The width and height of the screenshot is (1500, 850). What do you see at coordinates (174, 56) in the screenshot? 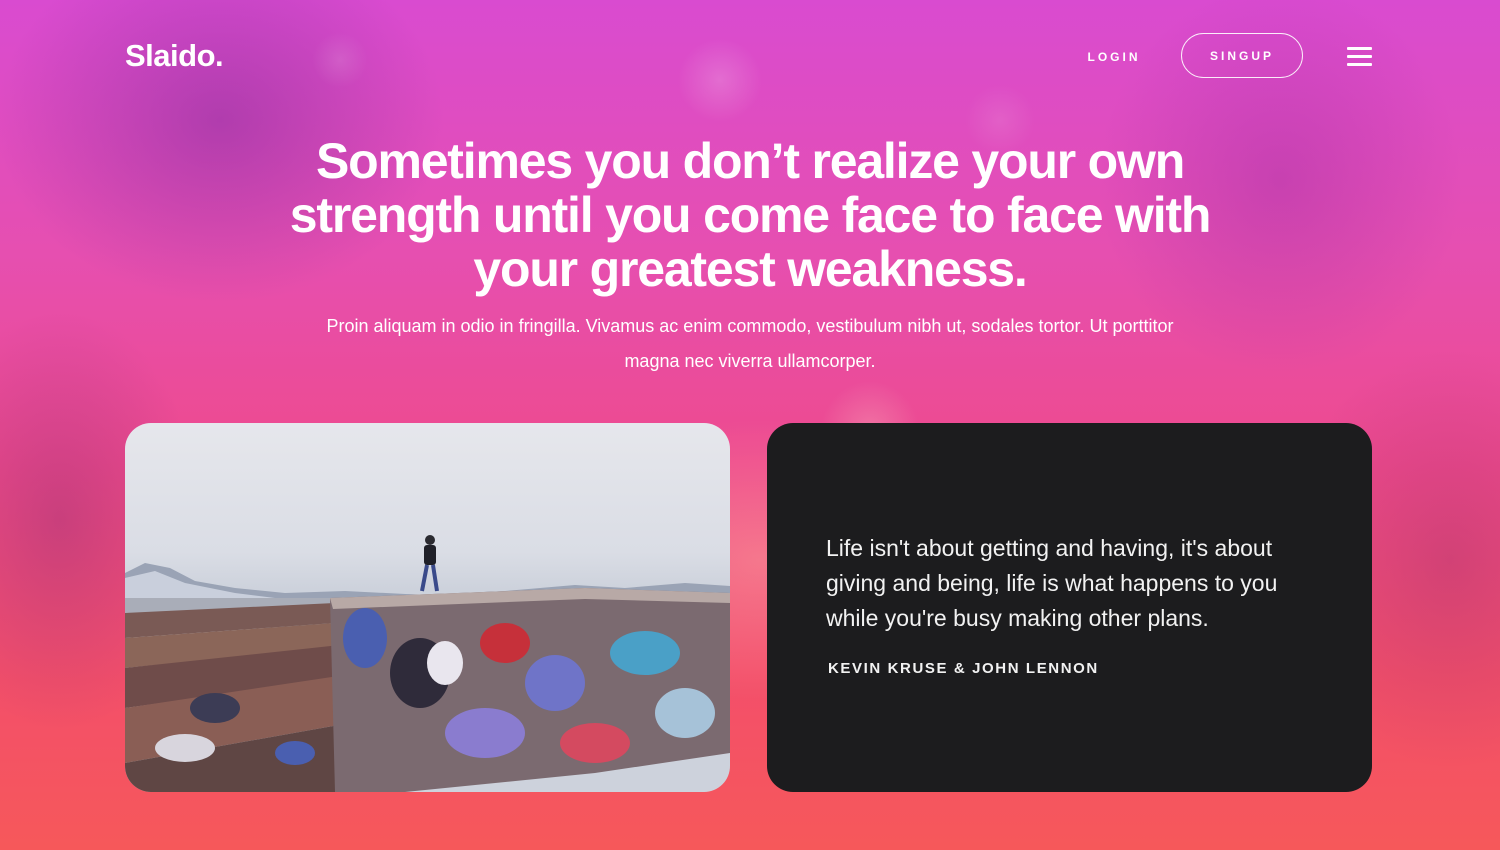
I see `logo: Slaido.` at bounding box center [174, 56].